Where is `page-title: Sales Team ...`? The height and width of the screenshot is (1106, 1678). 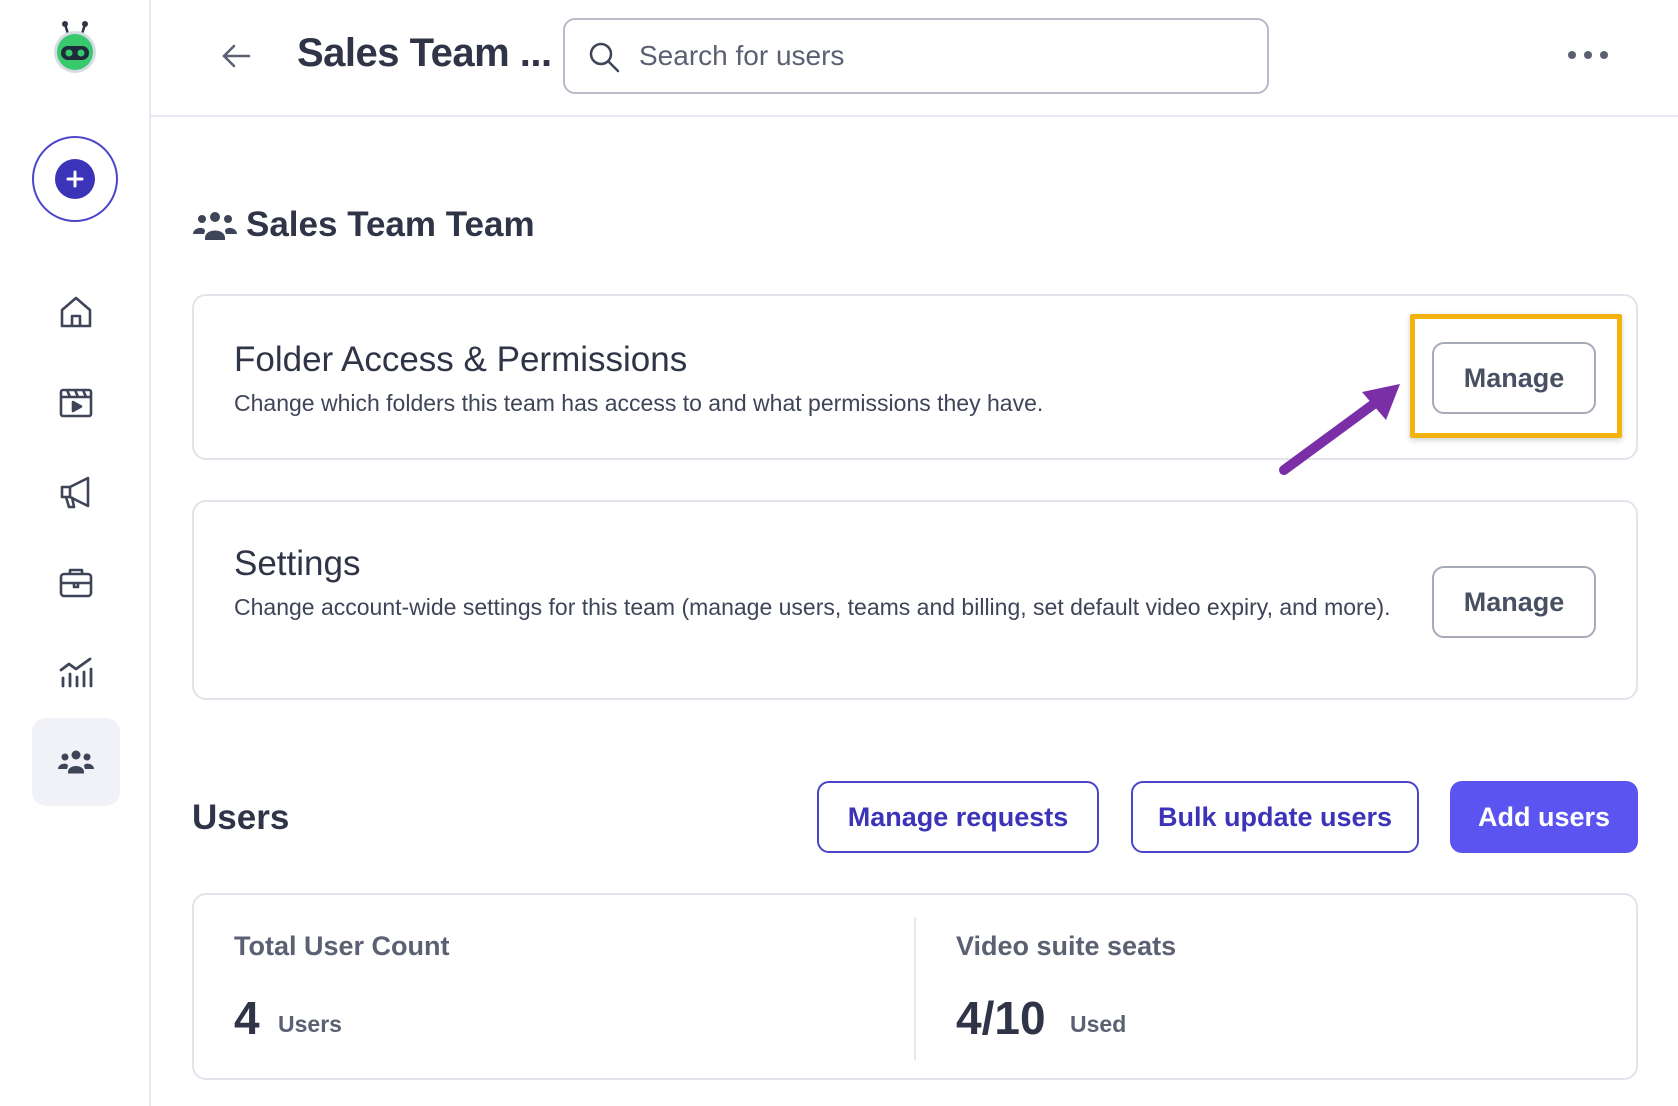
page-title: Sales Team ... is located at coordinates (424, 53).